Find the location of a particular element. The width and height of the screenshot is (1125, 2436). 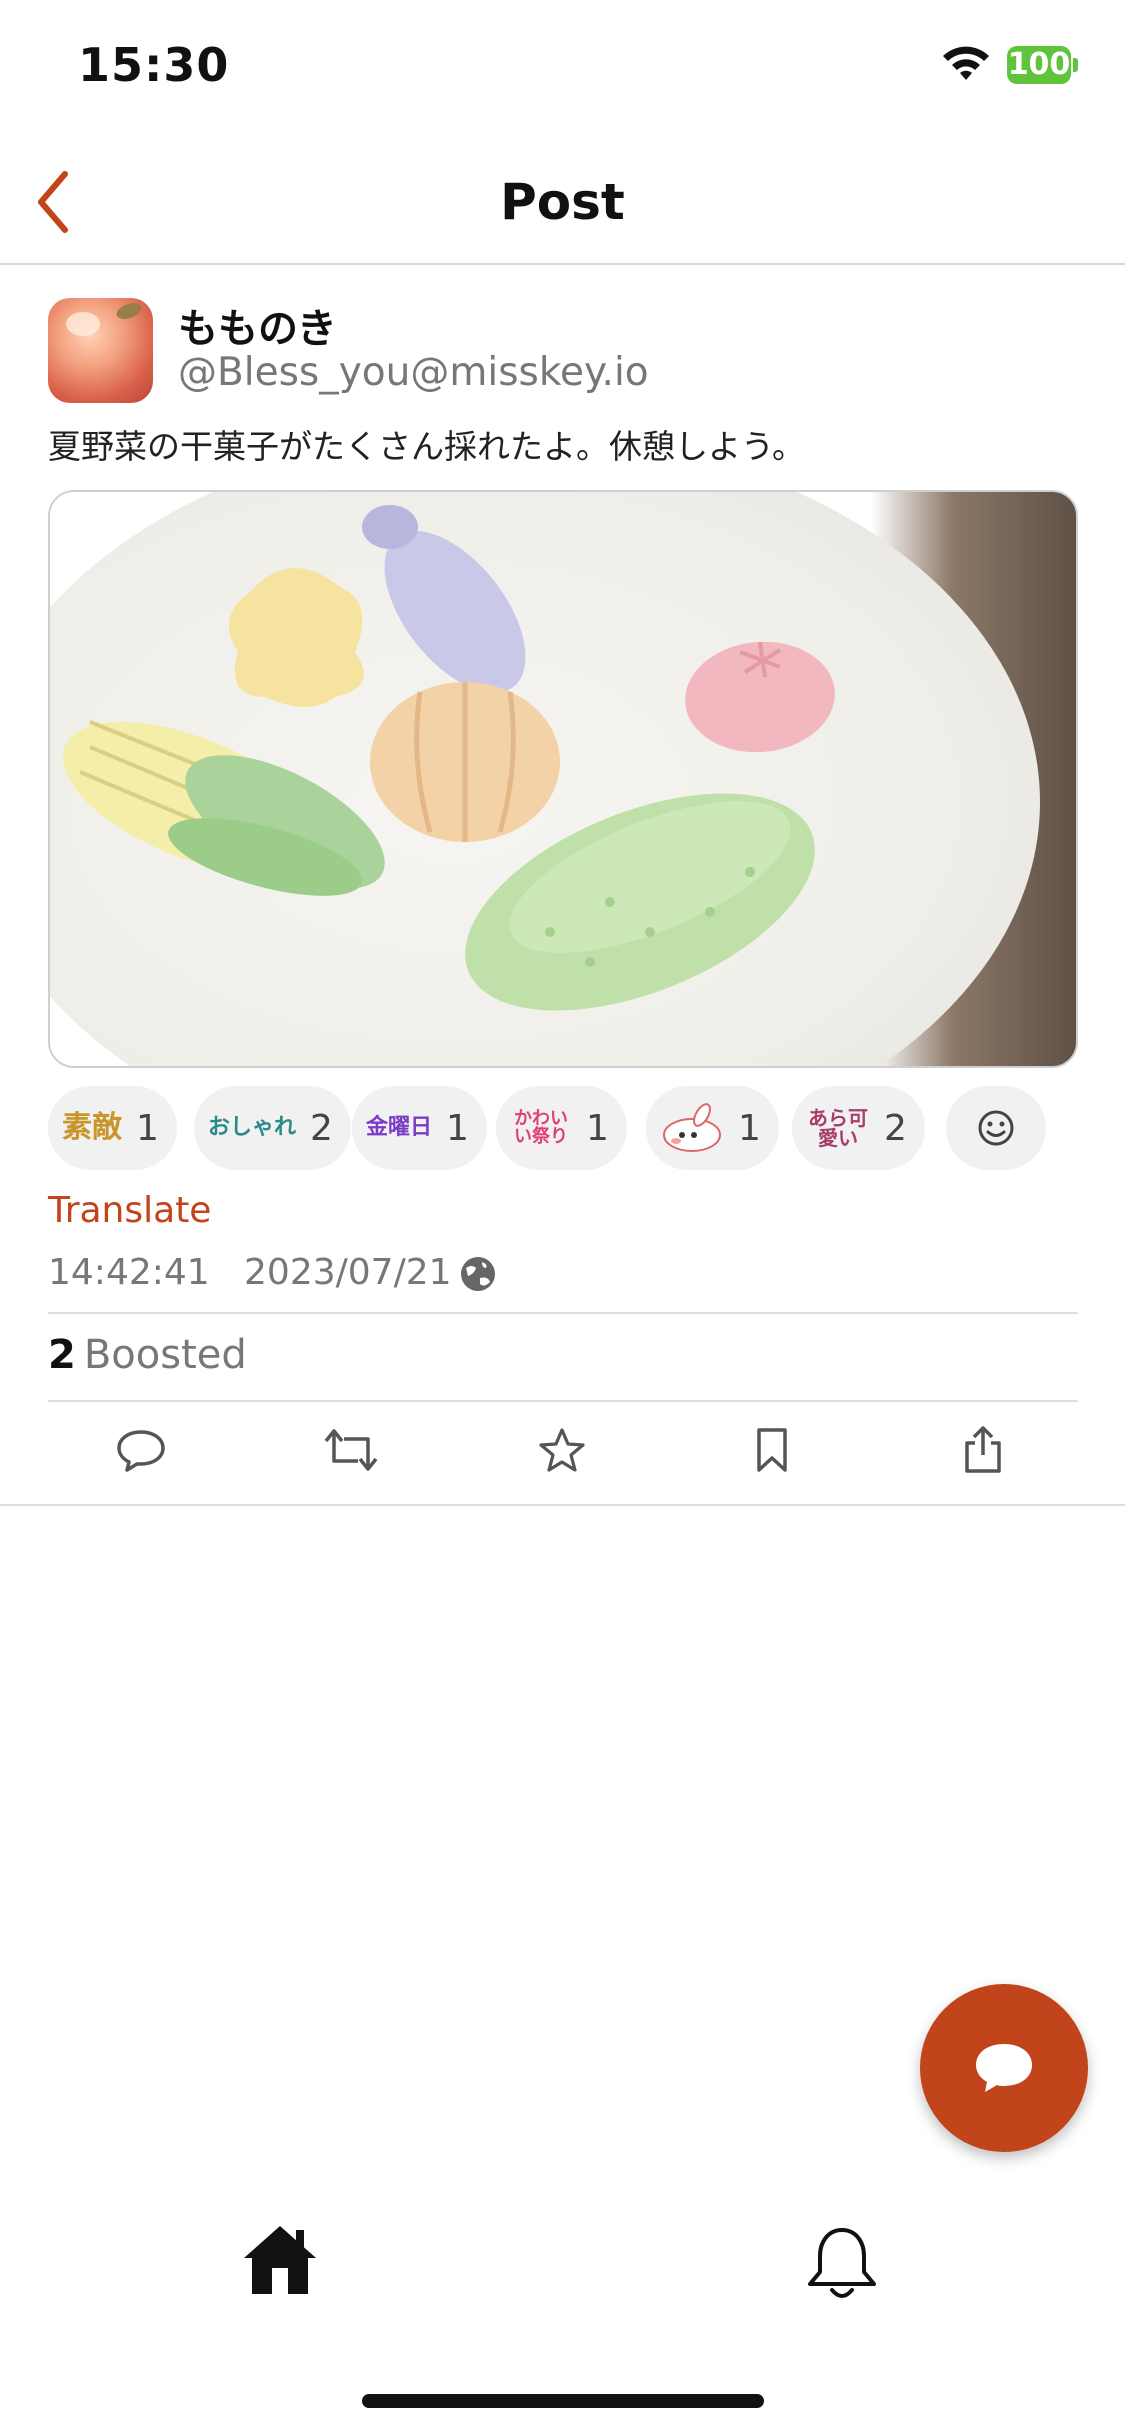

custom-emoji: おしゃれ is located at coordinates (252, 1127).